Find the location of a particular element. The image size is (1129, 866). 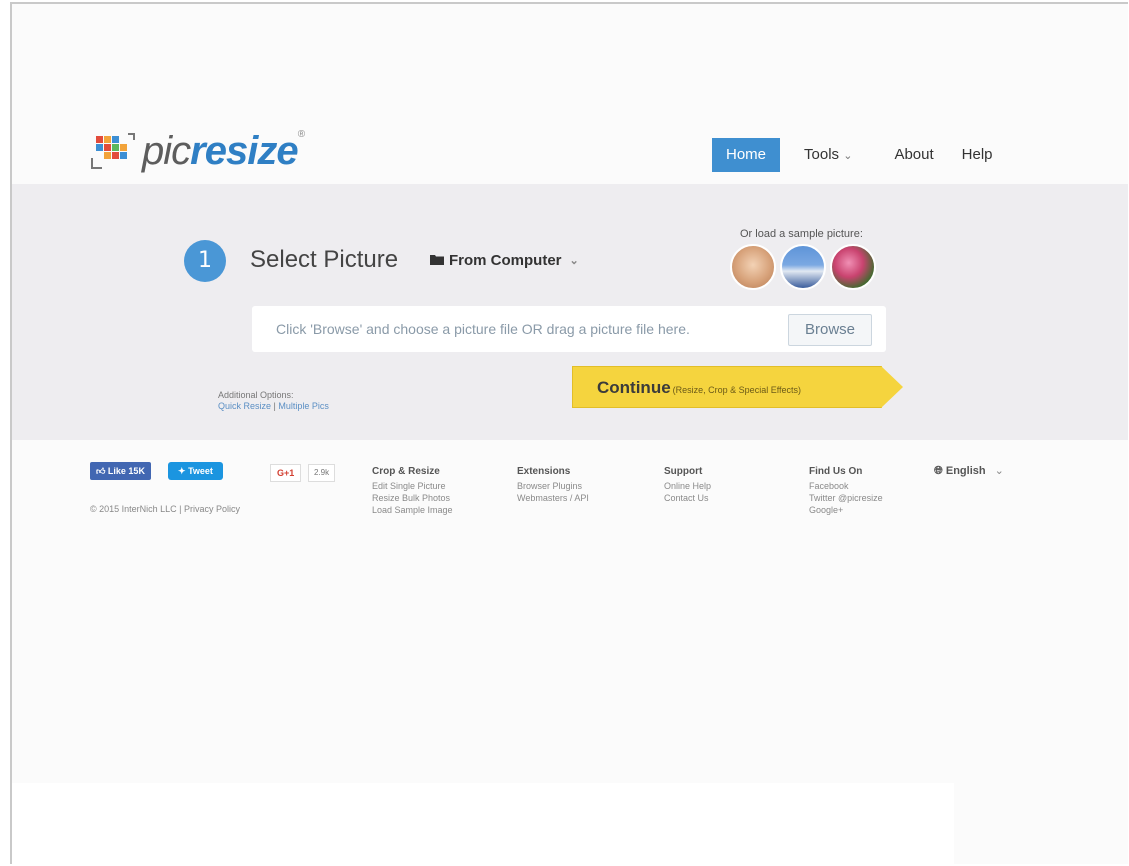

footer-link: Facebook is located at coordinates (846, 486).